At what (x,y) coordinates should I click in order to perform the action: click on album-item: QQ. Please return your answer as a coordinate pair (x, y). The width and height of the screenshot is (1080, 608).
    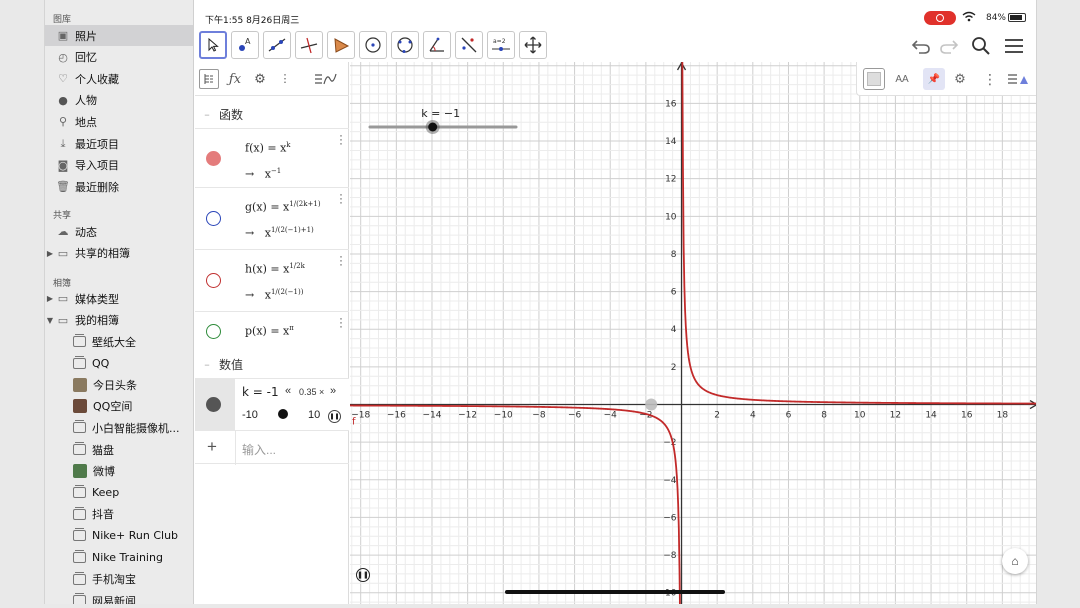
    Looking at the image, I should click on (119, 363).